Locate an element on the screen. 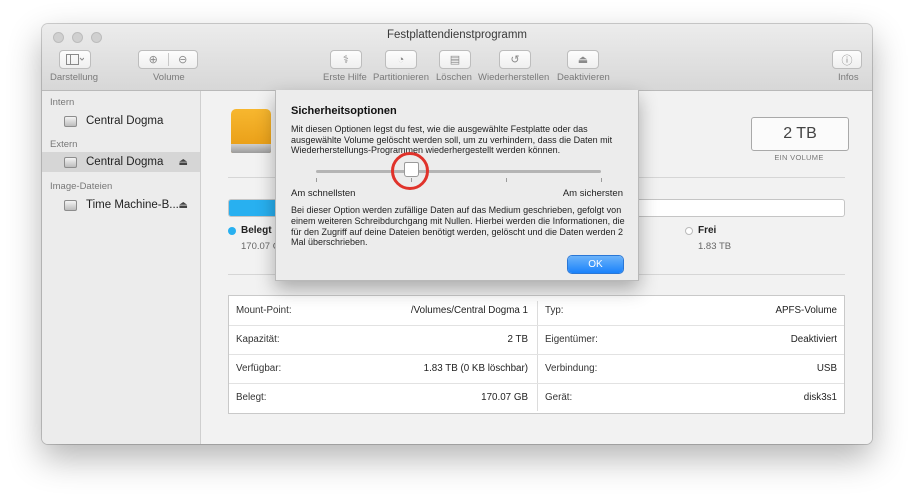 The height and width of the screenshot is (501, 915). stethoscope-icon: ⚕ is located at coordinates (346, 60).